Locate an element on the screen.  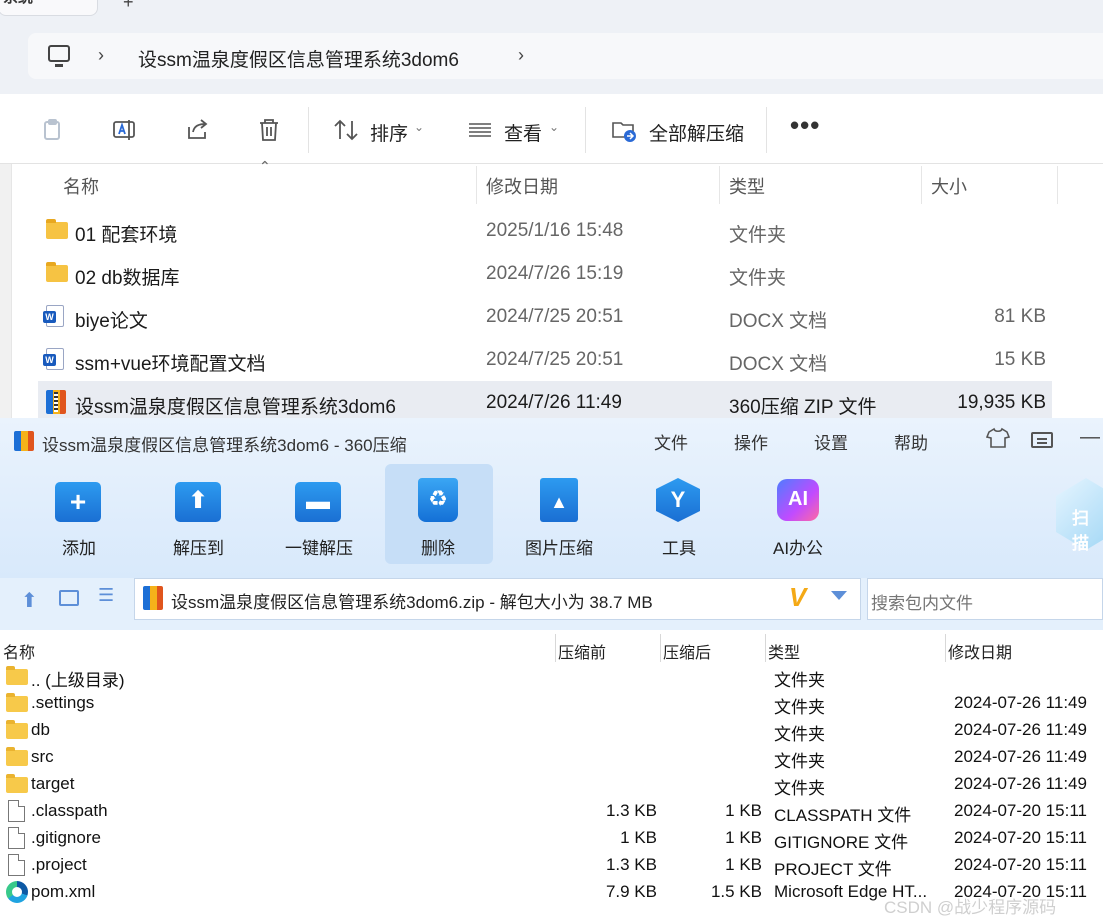
zip-col-before: 压缩前 is located at coordinates (582, 651).